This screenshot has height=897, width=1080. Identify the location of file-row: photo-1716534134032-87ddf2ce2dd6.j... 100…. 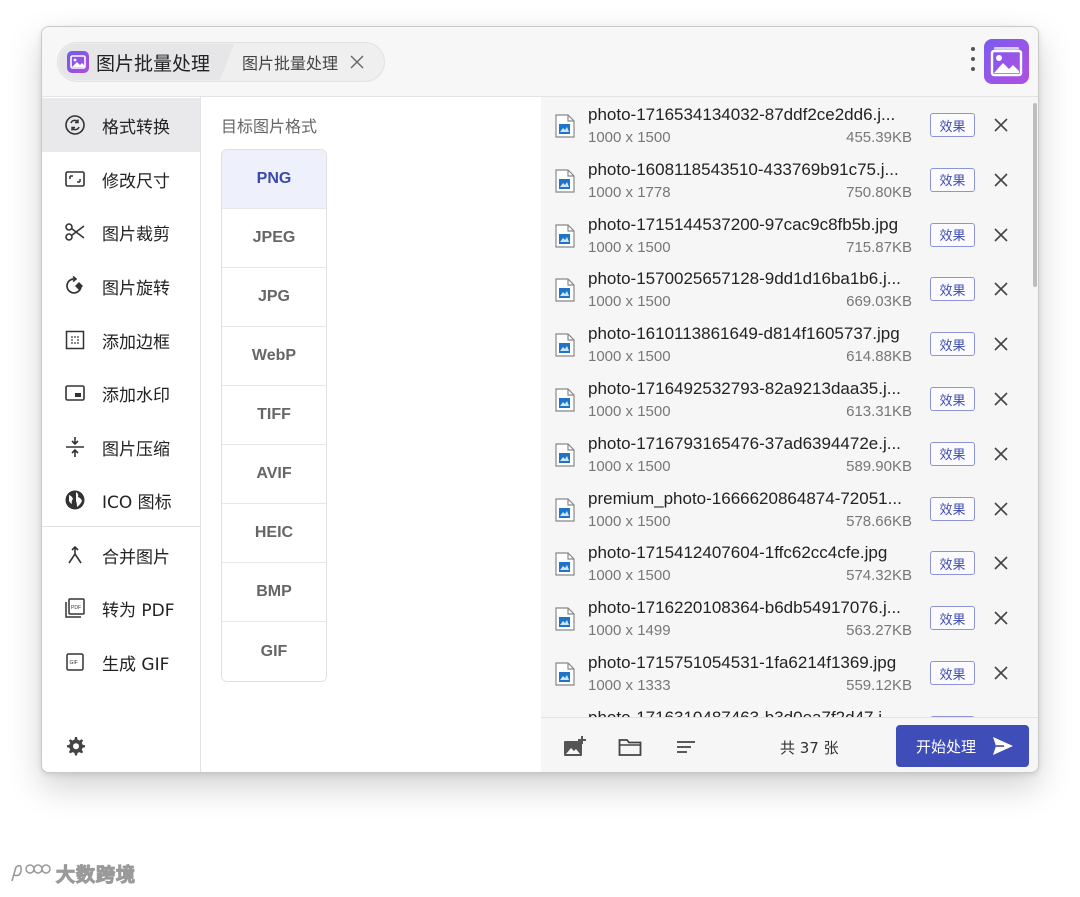
(786, 125).